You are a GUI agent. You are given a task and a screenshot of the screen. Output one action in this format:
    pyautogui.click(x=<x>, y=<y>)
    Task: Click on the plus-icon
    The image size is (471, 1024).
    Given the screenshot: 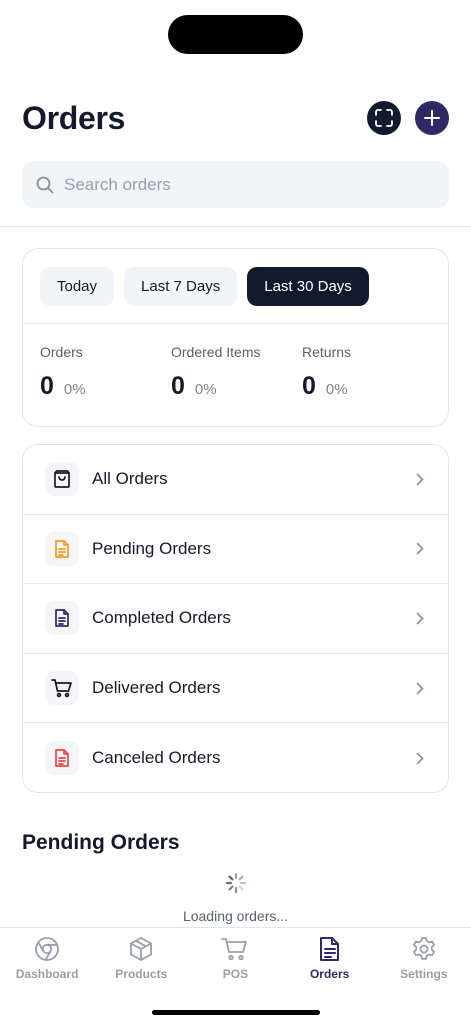 What is the action you would take?
    pyautogui.click(x=432, y=118)
    